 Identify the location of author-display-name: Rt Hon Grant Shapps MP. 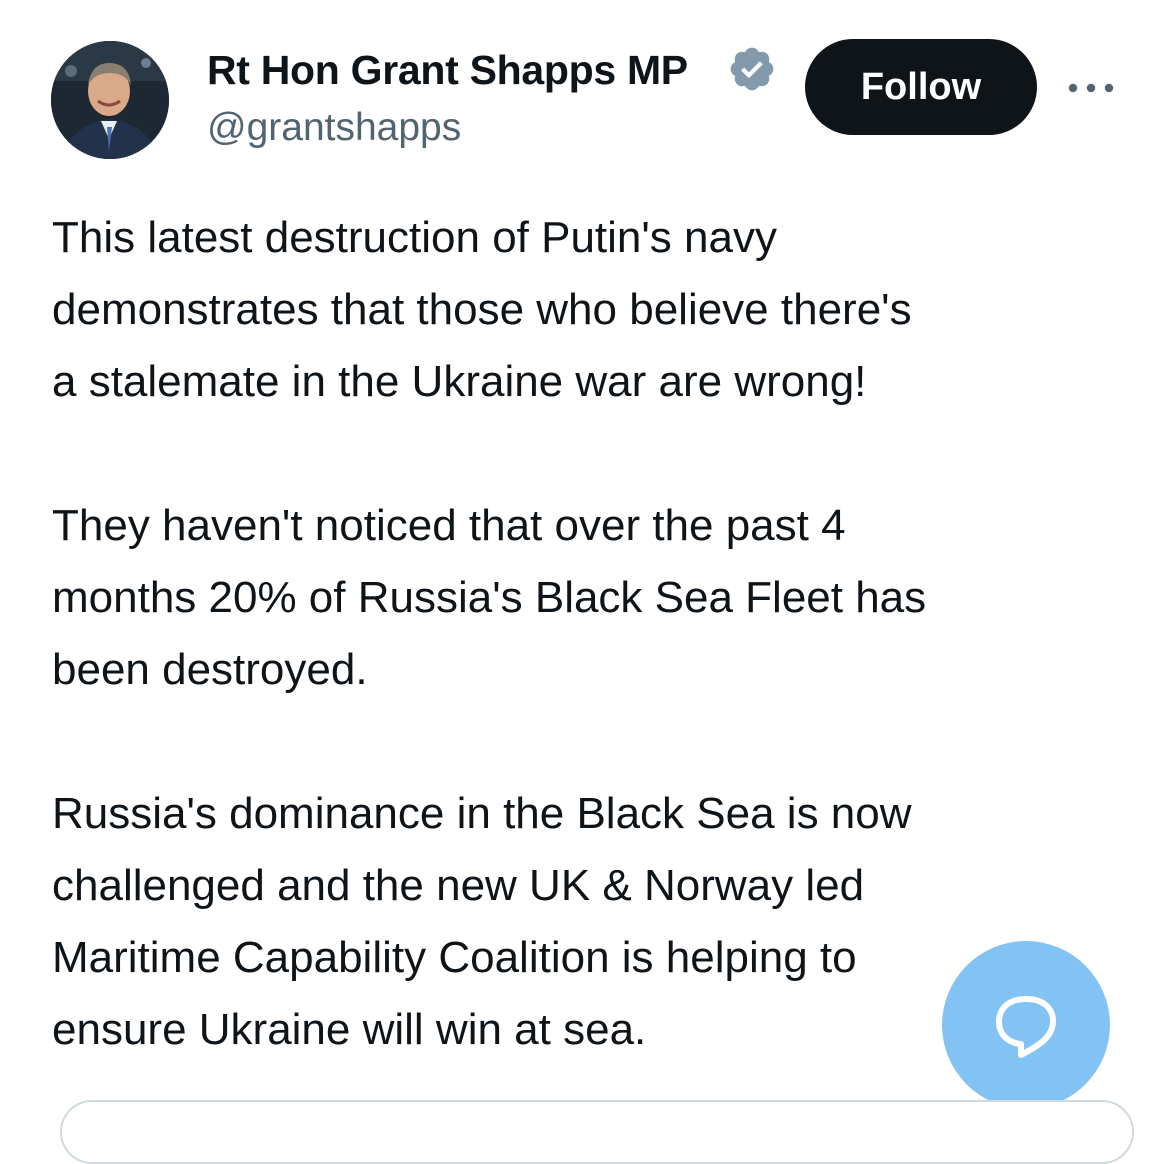
(463, 70).